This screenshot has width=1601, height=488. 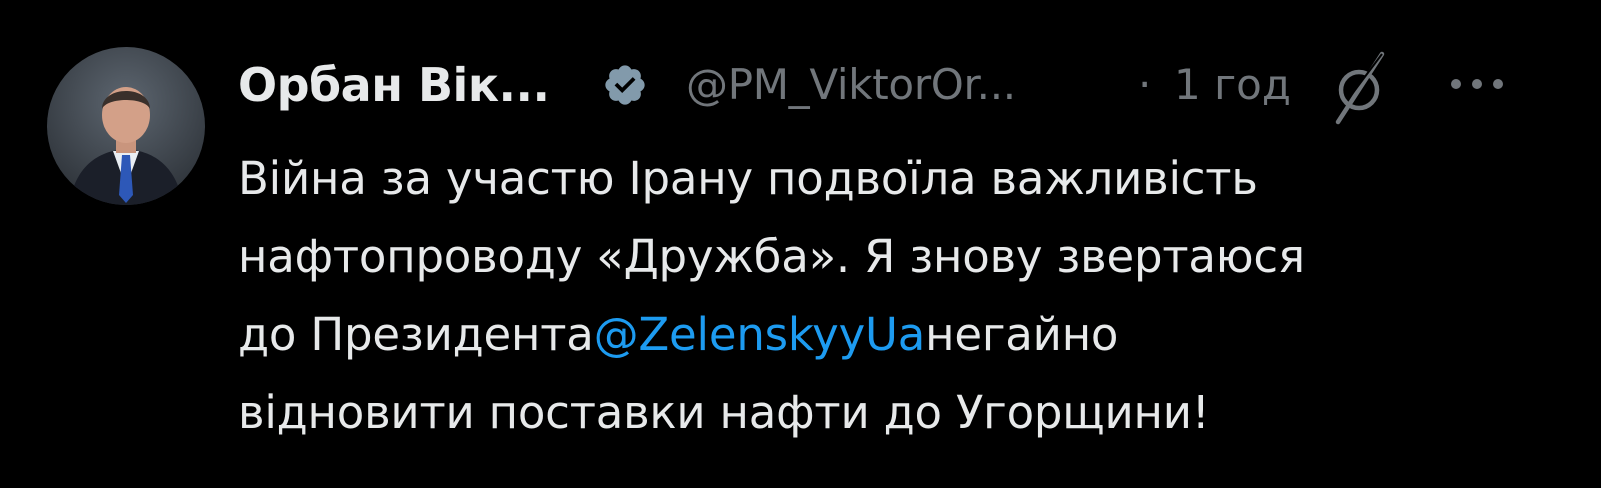 I want to click on tweet-header: Орбан Вік... @PM_ViktorOr... · 1 год, so click(x=903, y=88).